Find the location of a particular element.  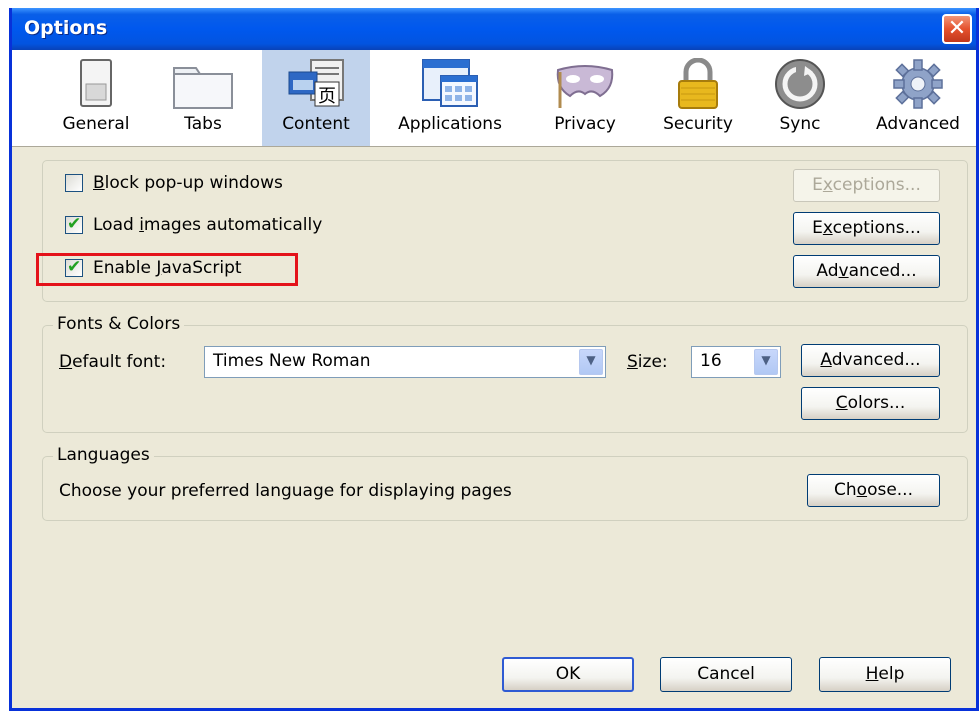

javascript-highlight-box is located at coordinates (167, 269).